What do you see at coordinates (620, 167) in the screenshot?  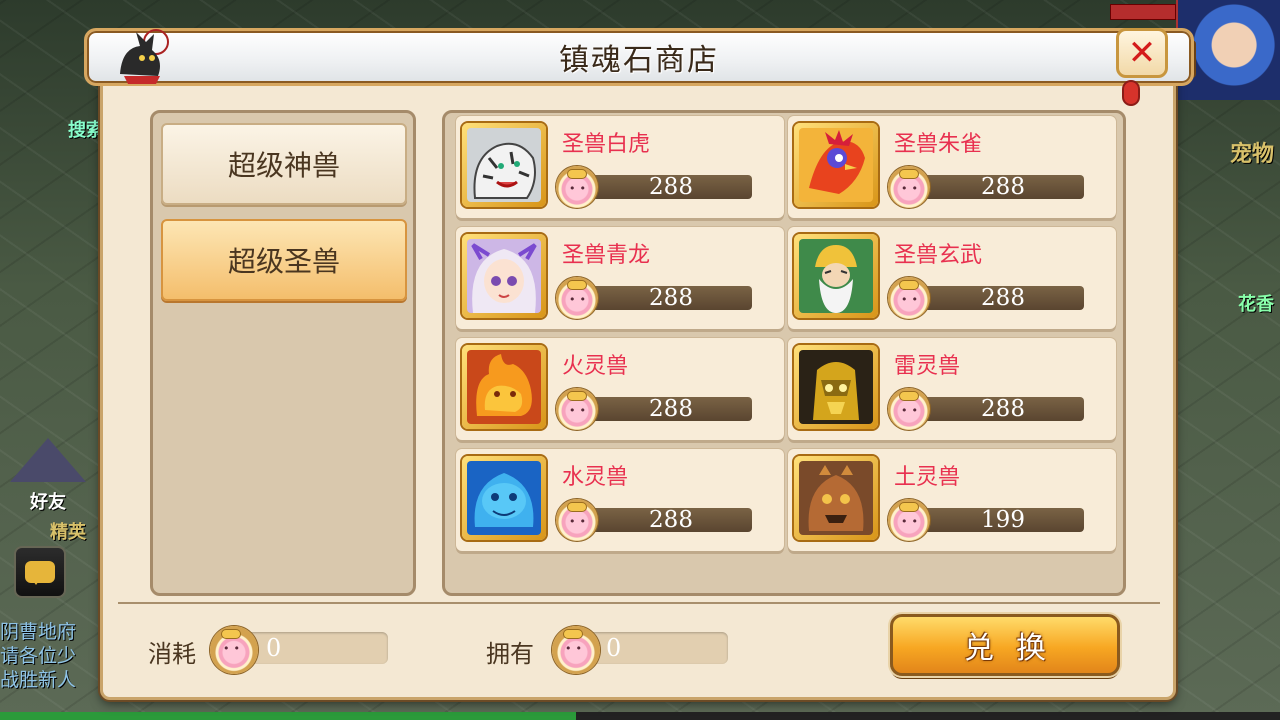 I see `shop-item-card: 圣兽白虎 288` at bounding box center [620, 167].